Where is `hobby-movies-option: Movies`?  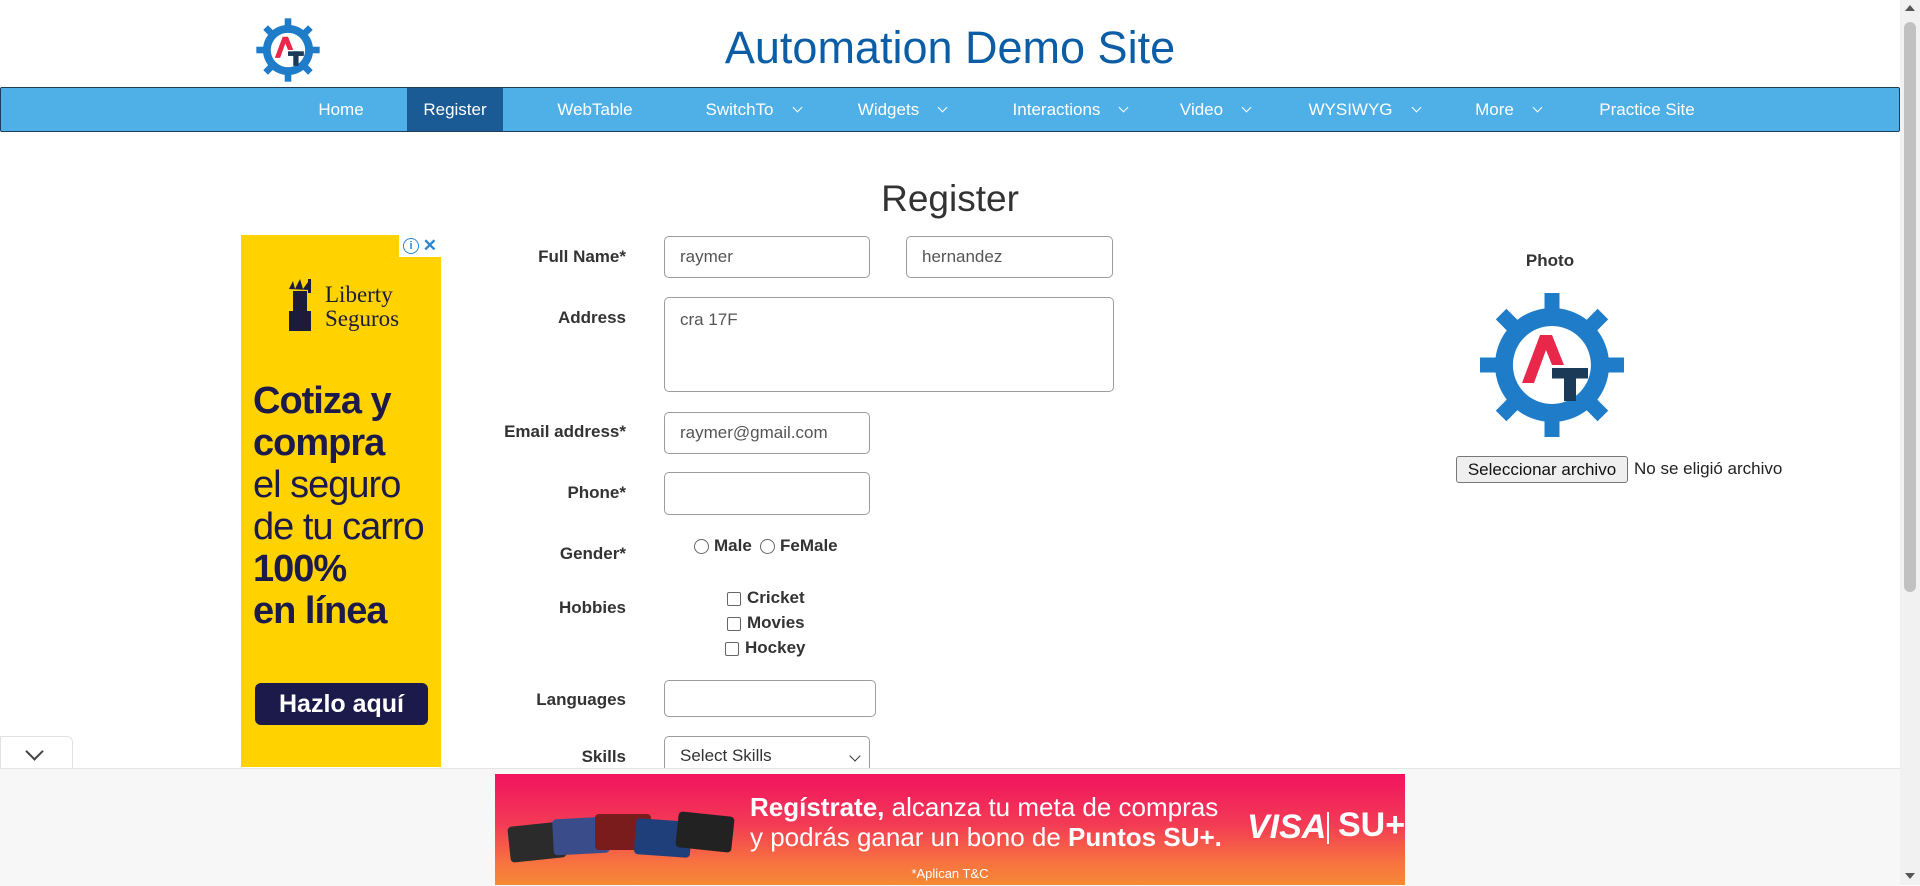 hobby-movies-option: Movies is located at coordinates (766, 623).